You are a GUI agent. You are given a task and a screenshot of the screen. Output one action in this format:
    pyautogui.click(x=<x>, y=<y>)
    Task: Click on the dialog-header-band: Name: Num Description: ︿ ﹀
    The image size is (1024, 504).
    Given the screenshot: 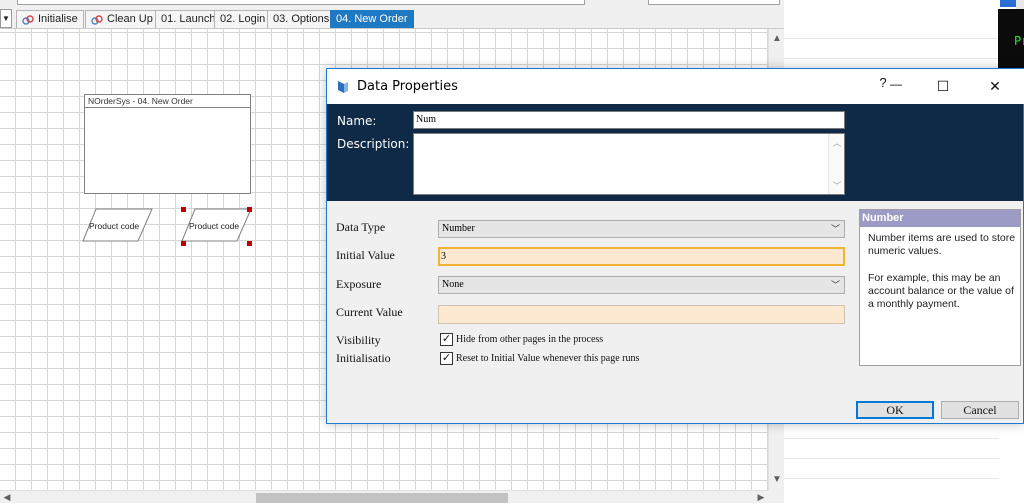 What is the action you would take?
    pyautogui.click(x=675, y=152)
    